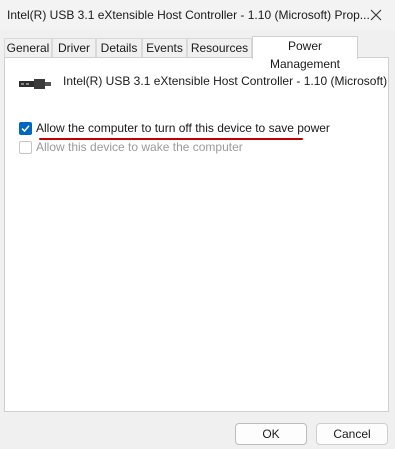  What do you see at coordinates (28, 47) in the screenshot?
I see `tab-general: General` at bounding box center [28, 47].